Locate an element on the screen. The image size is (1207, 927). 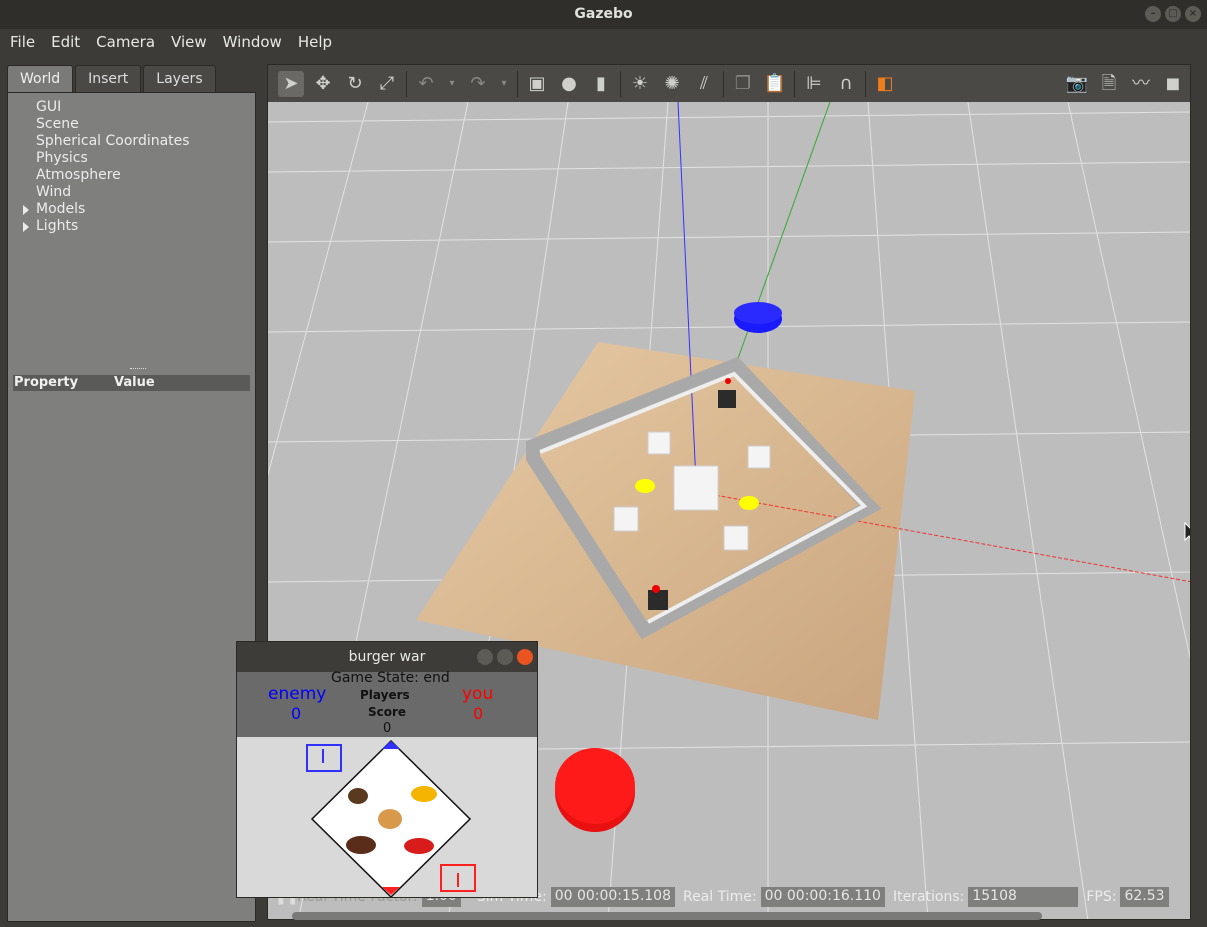
tab-insert: Insert is located at coordinates (108, 79).